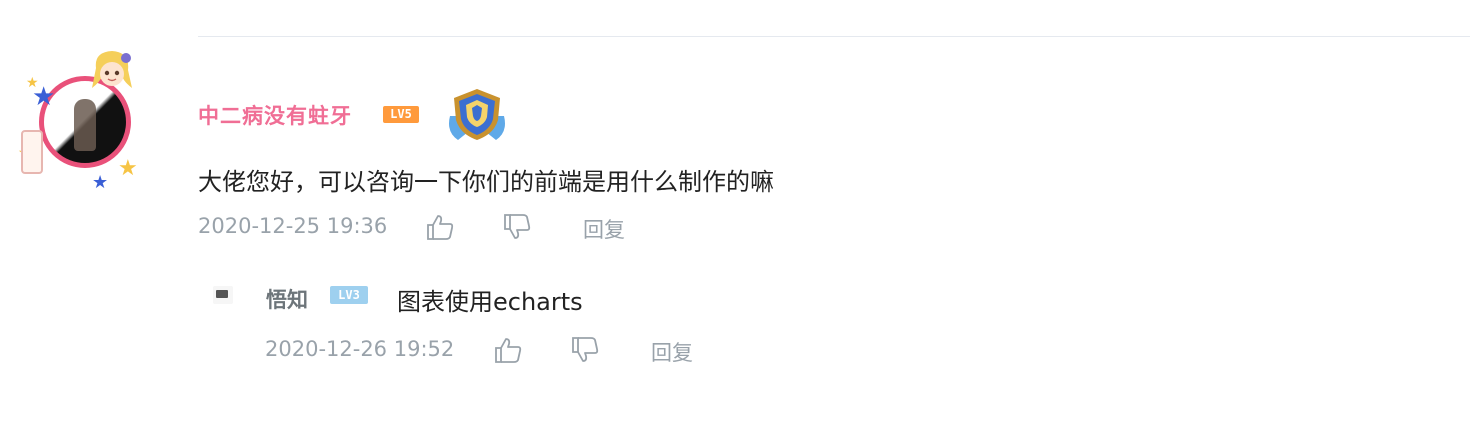  I want to click on level-badge: LV5, so click(401, 114).